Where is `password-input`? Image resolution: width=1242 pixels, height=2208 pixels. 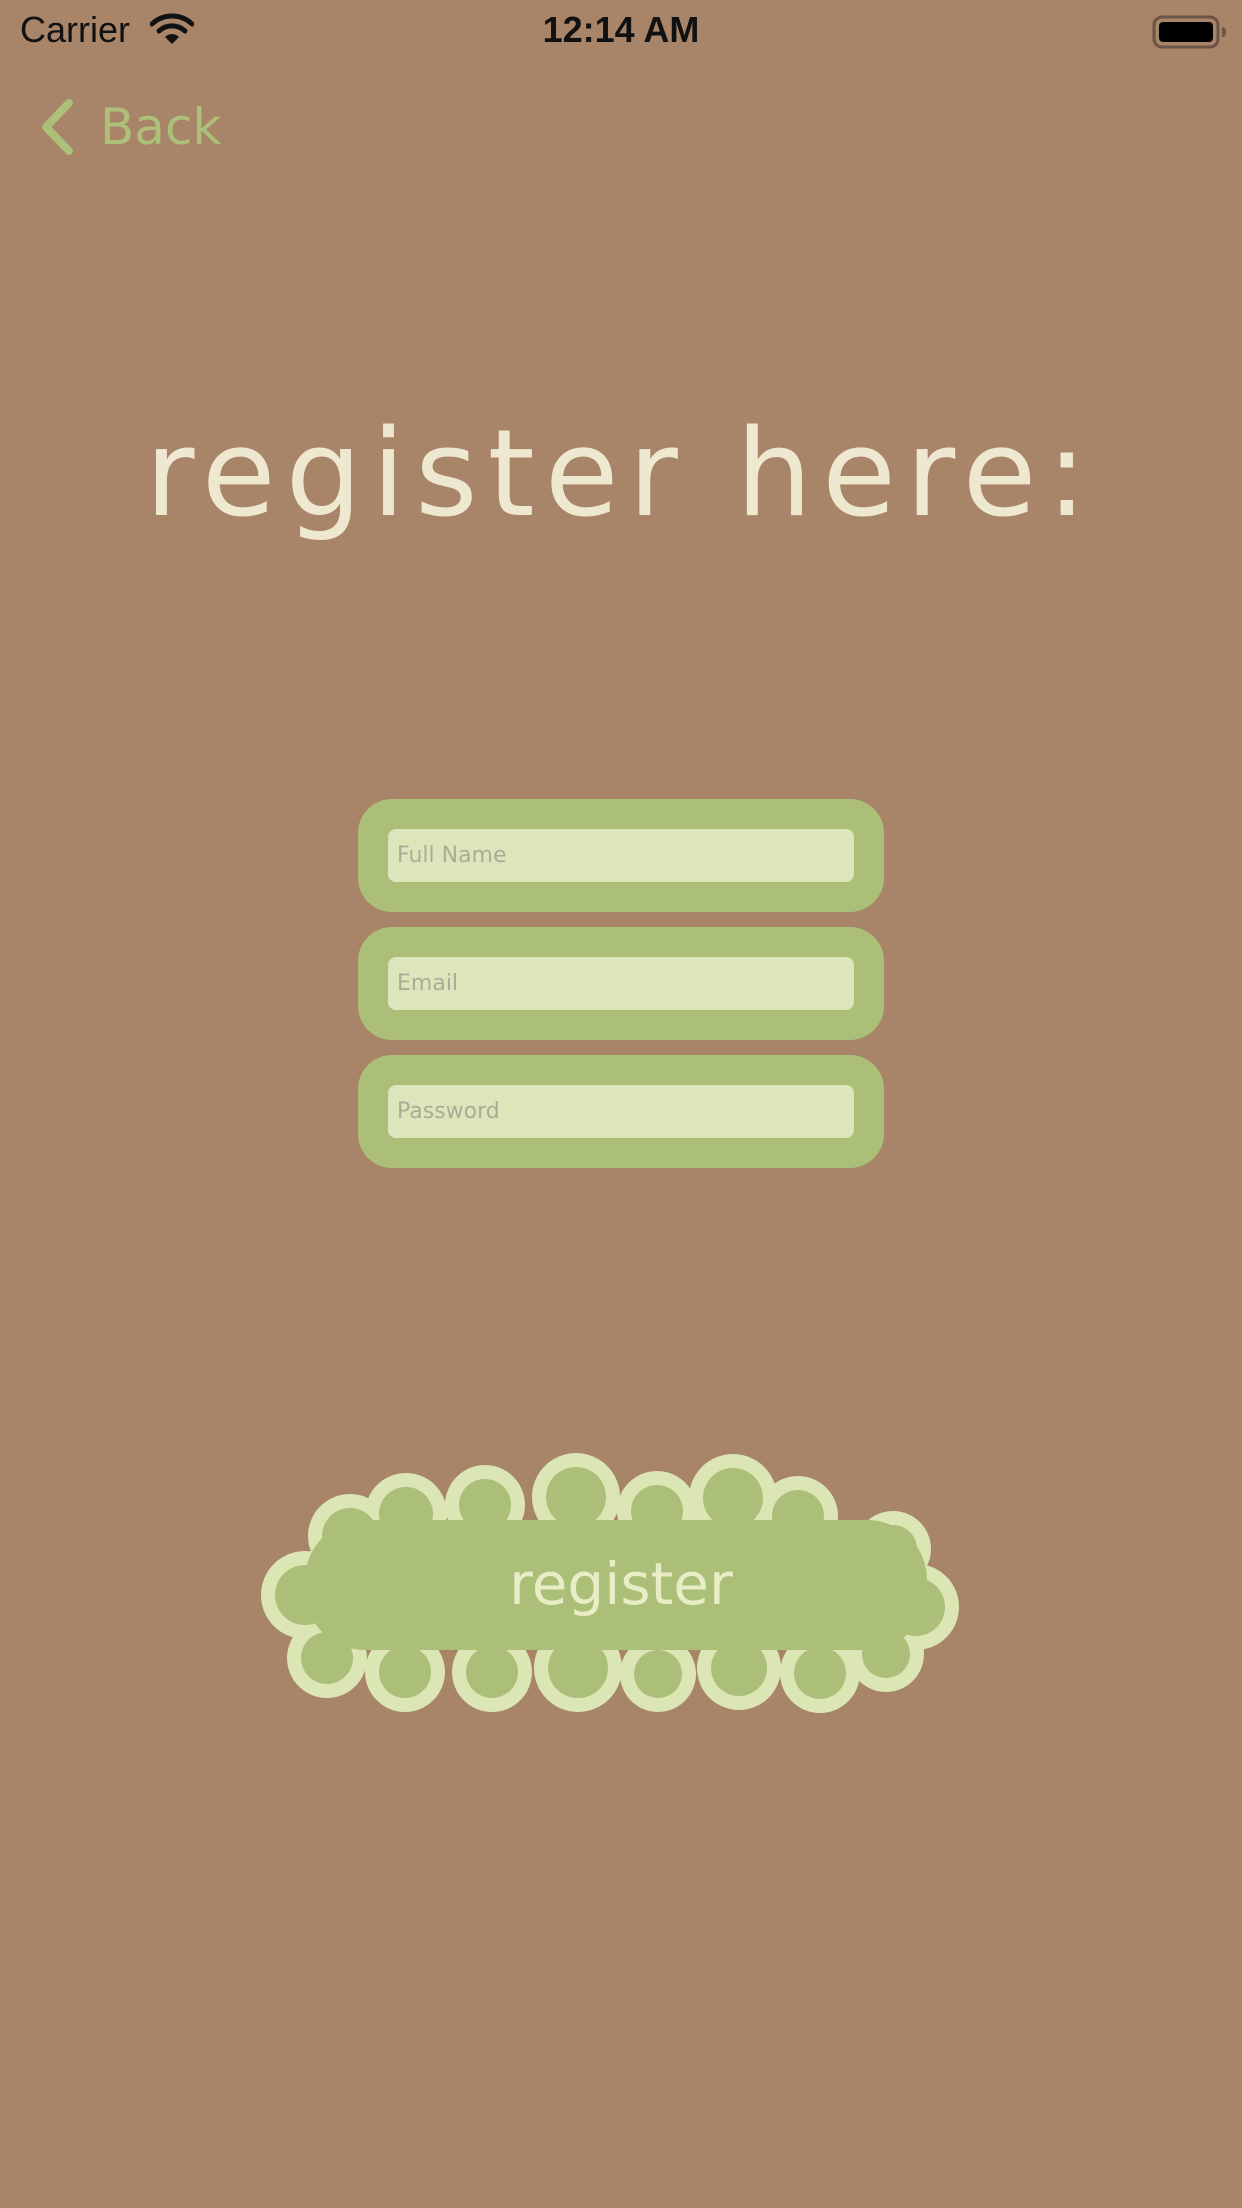
password-input is located at coordinates (621, 1111).